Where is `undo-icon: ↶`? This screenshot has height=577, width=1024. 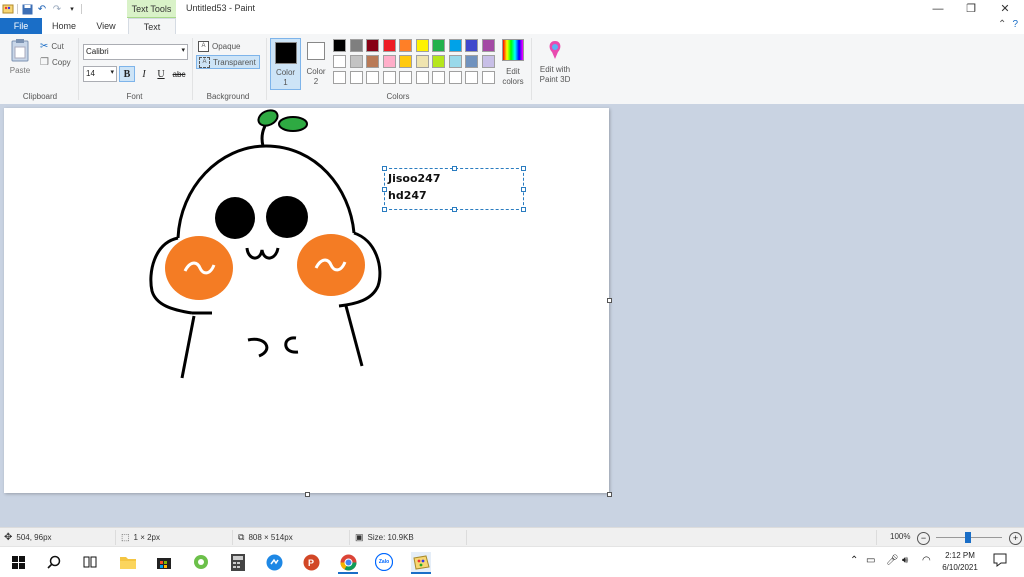 undo-icon: ↶ is located at coordinates (42, 9).